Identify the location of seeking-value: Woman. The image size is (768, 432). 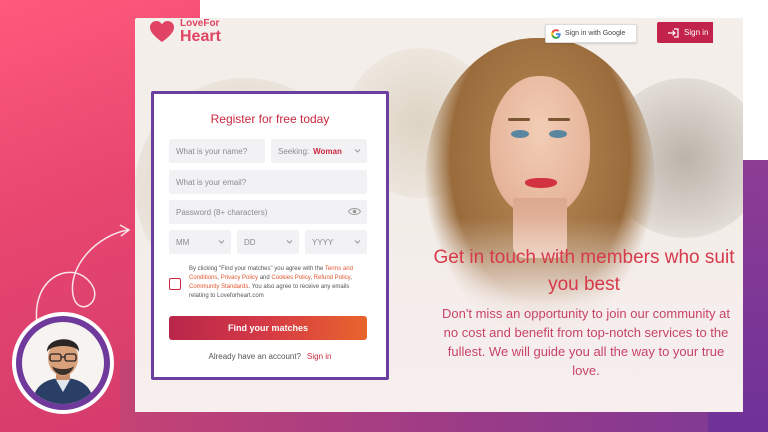
(327, 151).